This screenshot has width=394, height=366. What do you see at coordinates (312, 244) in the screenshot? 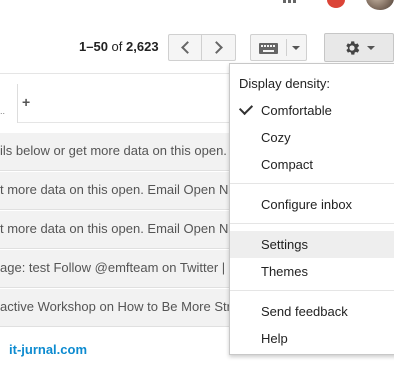
I see `menu-item-settings: Settings` at bounding box center [312, 244].